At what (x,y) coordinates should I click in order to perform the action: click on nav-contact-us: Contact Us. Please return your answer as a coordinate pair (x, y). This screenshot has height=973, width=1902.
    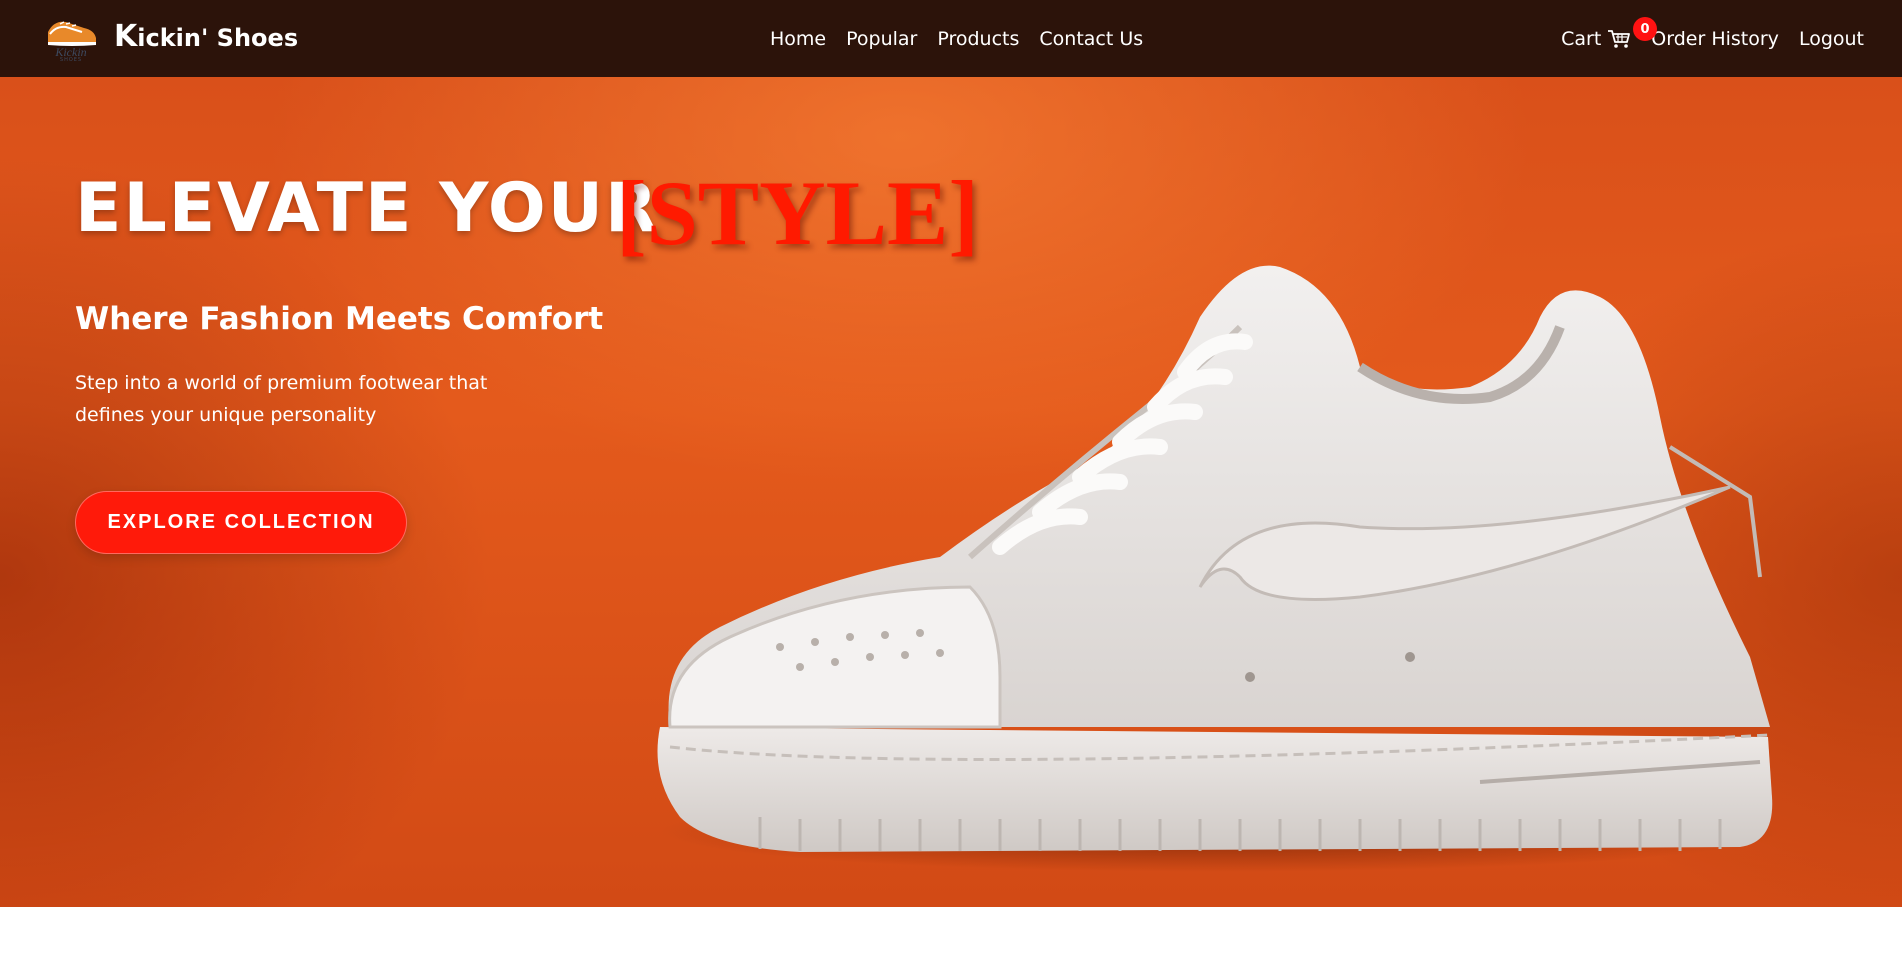
    Looking at the image, I should click on (1091, 39).